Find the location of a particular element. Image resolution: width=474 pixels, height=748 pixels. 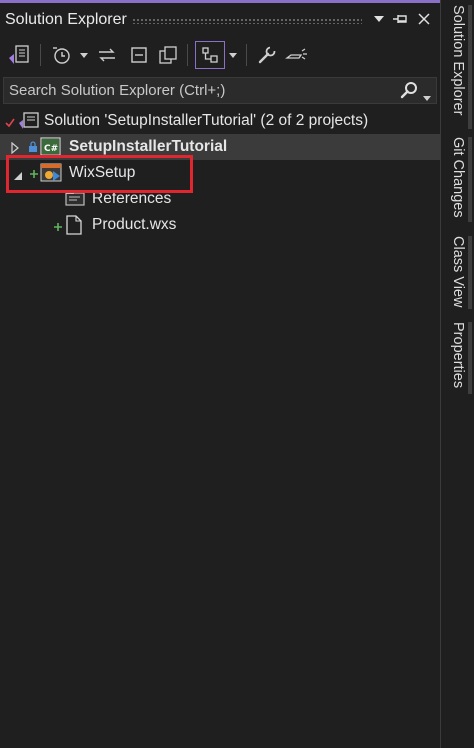

references-icon is located at coordinates (76, 201).